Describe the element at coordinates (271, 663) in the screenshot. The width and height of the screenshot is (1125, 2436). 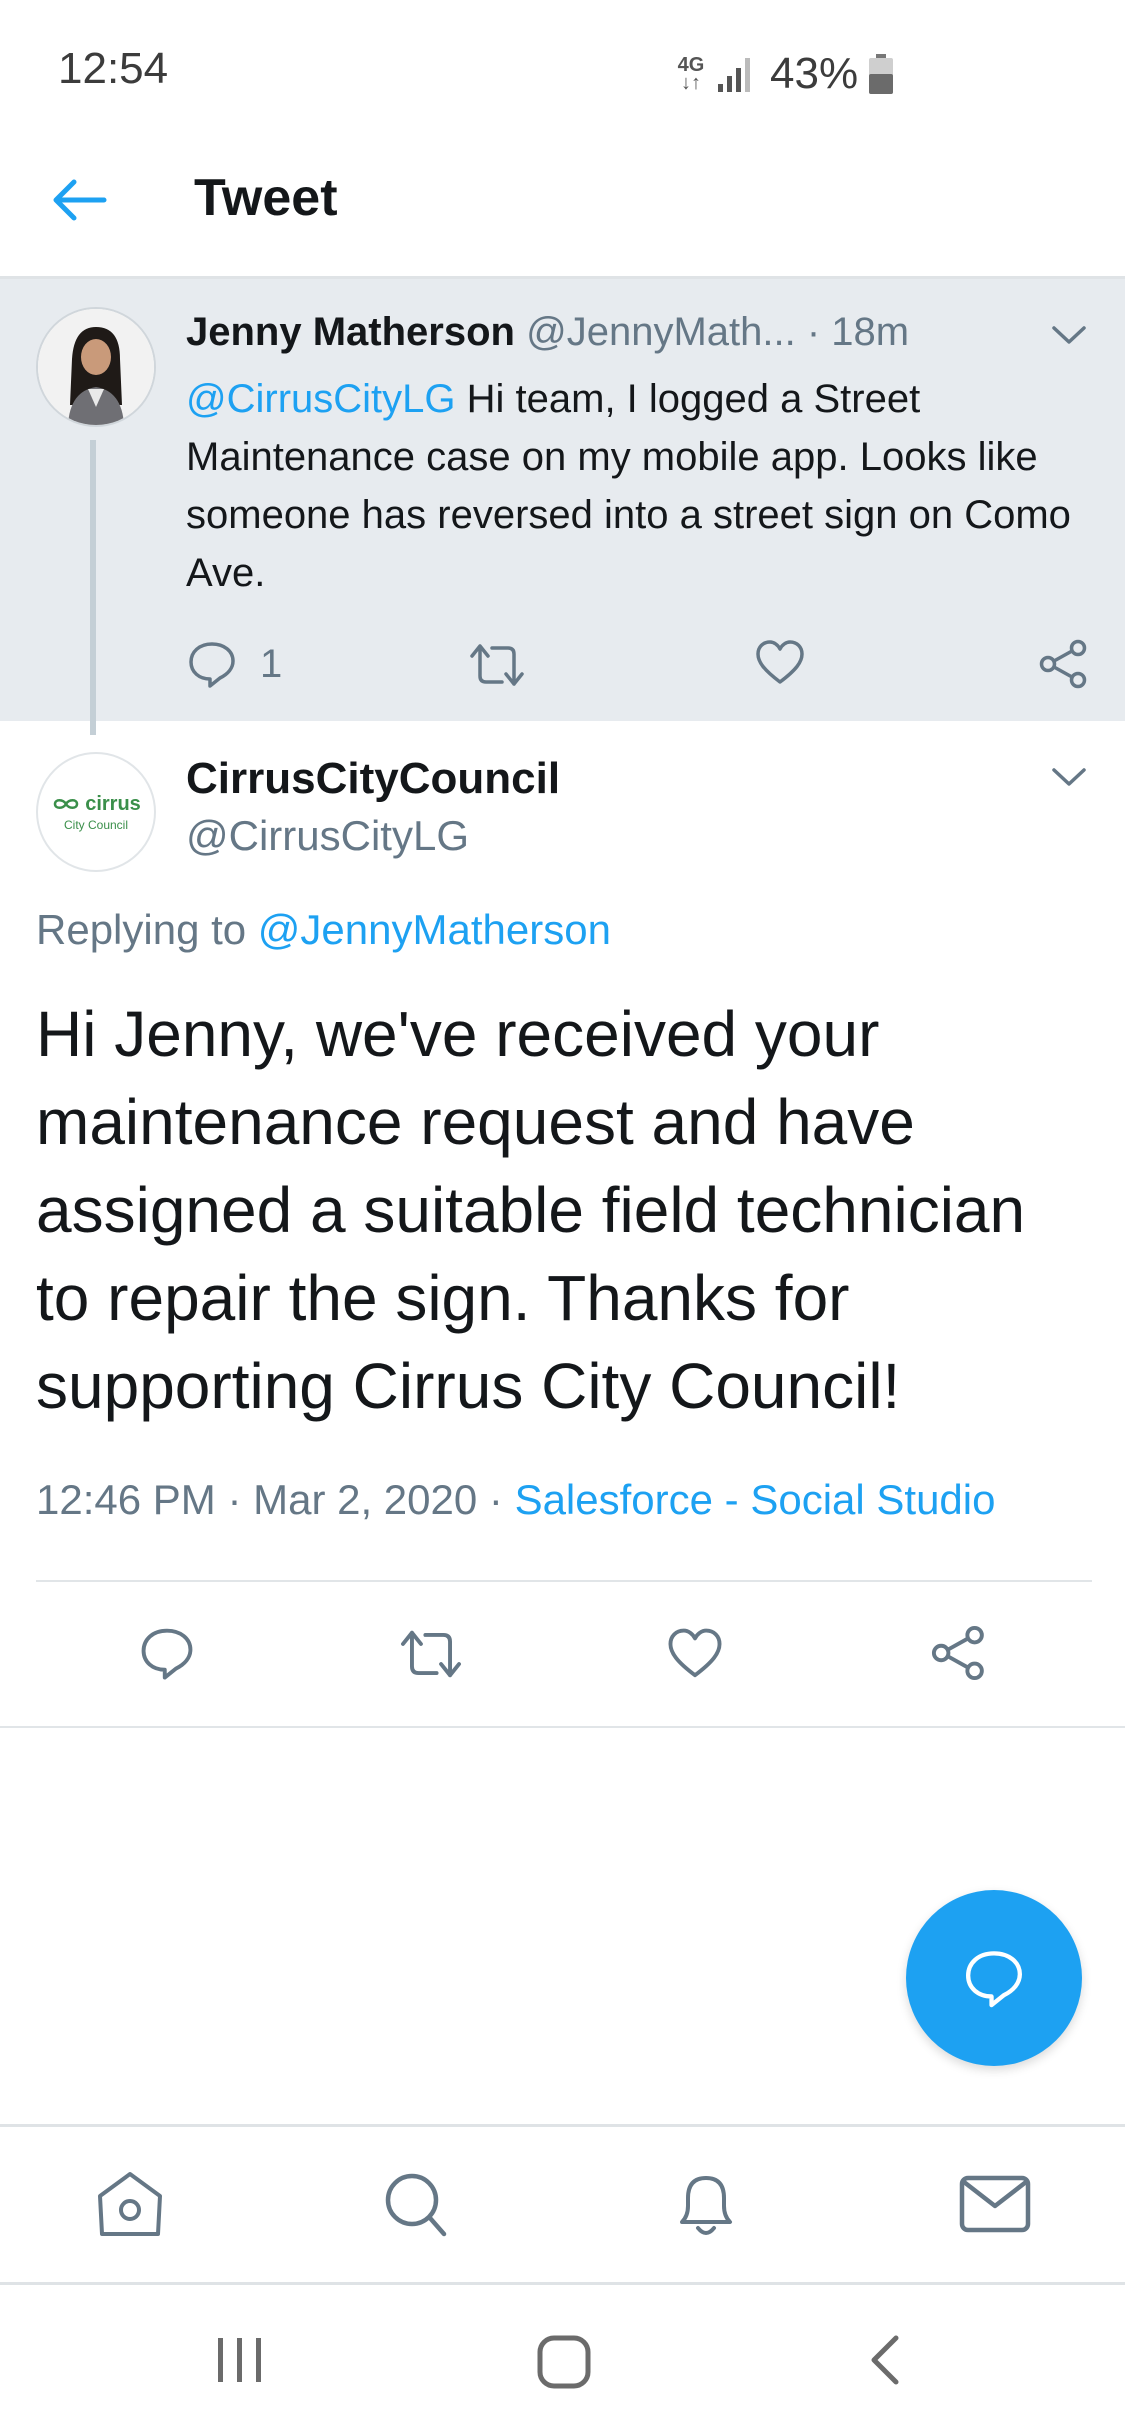
I see `reply-count: 1` at that location.